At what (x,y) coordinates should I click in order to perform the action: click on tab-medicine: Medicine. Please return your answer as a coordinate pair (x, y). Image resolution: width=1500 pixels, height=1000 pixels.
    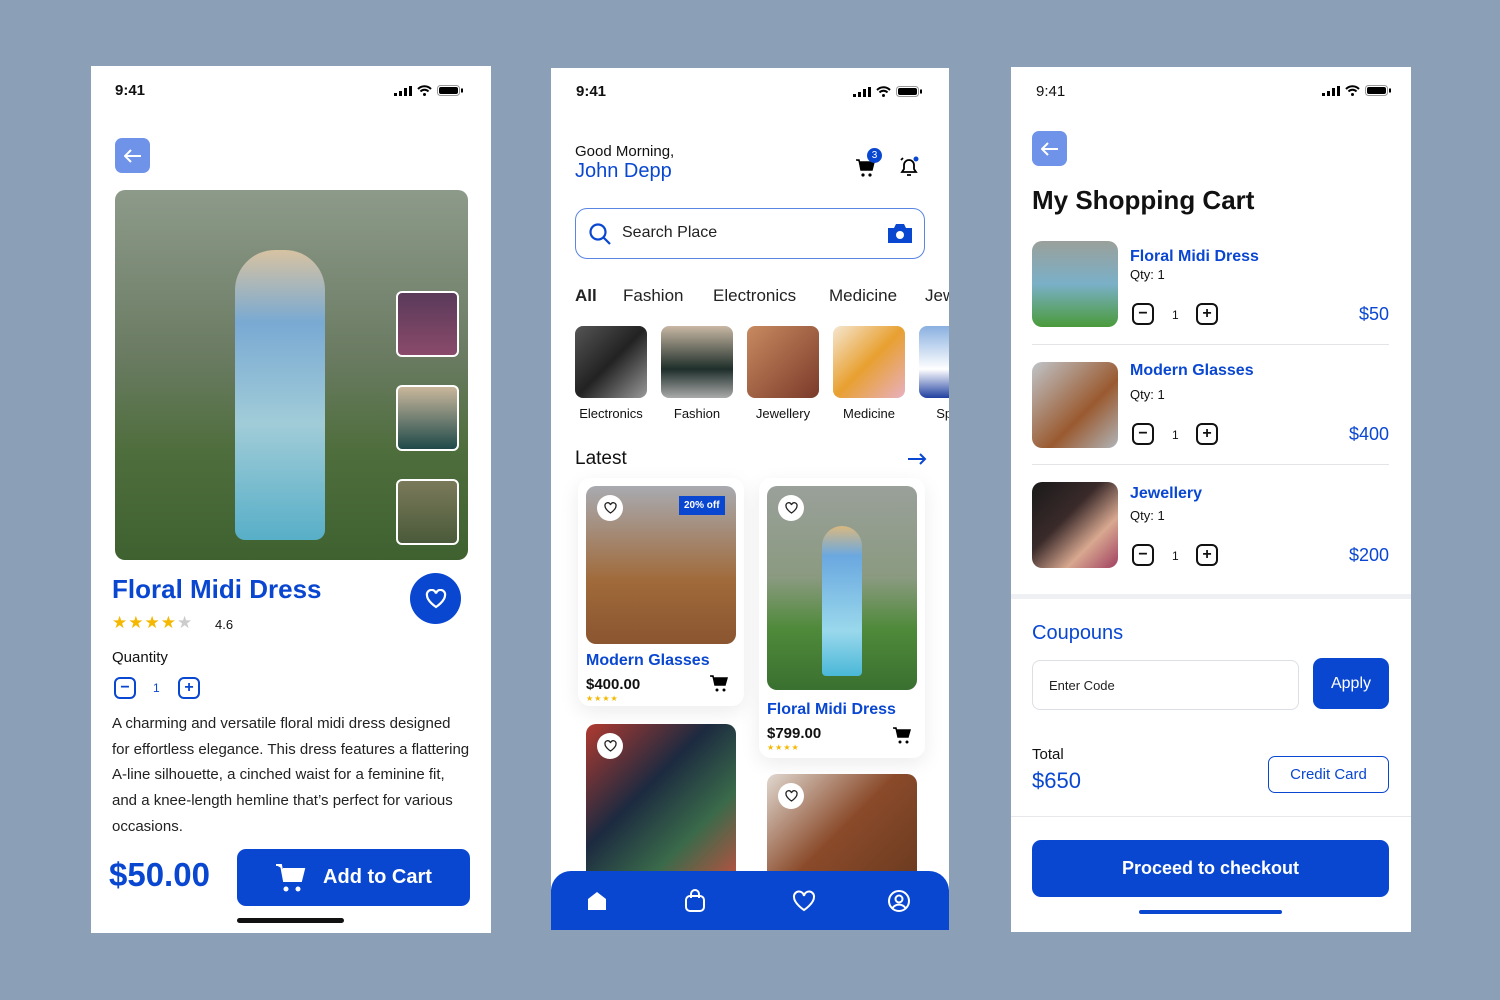
    Looking at the image, I should click on (863, 296).